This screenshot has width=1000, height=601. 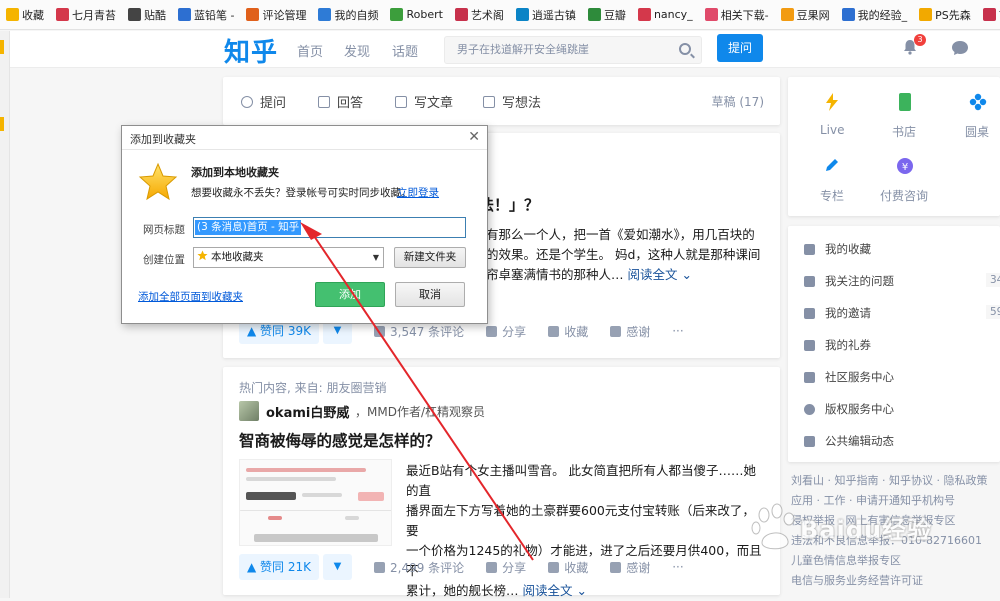 What do you see at coordinates (523, 49) in the screenshot?
I see `search-placeholder: 男子在找道解开安全绳跳崖` at bounding box center [523, 49].